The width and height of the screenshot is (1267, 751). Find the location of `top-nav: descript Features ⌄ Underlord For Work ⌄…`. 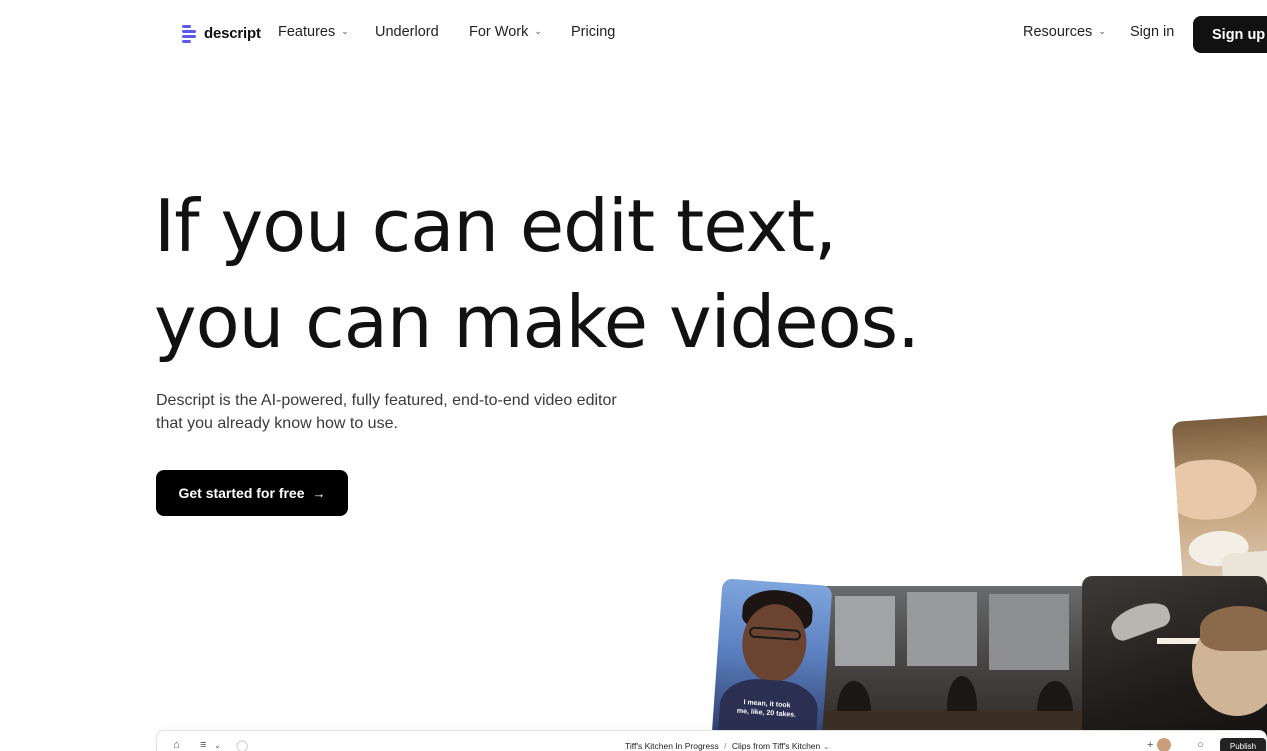

top-nav: descript Features ⌄ Underlord For Work ⌄… is located at coordinates (633, 34).